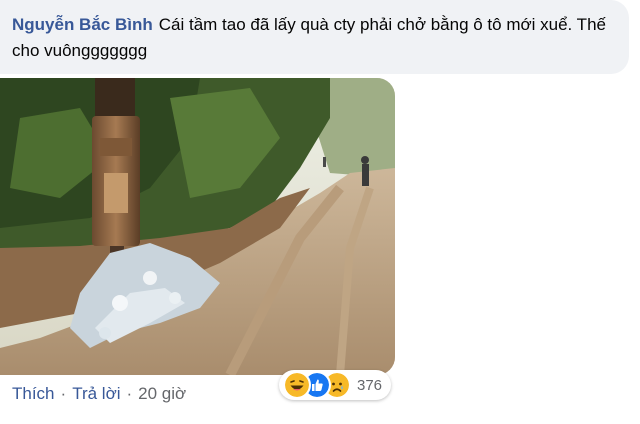 The width and height of the screenshot is (640, 424). What do you see at coordinates (335, 385) in the screenshot?
I see `reactions-summary: 376` at bounding box center [335, 385].